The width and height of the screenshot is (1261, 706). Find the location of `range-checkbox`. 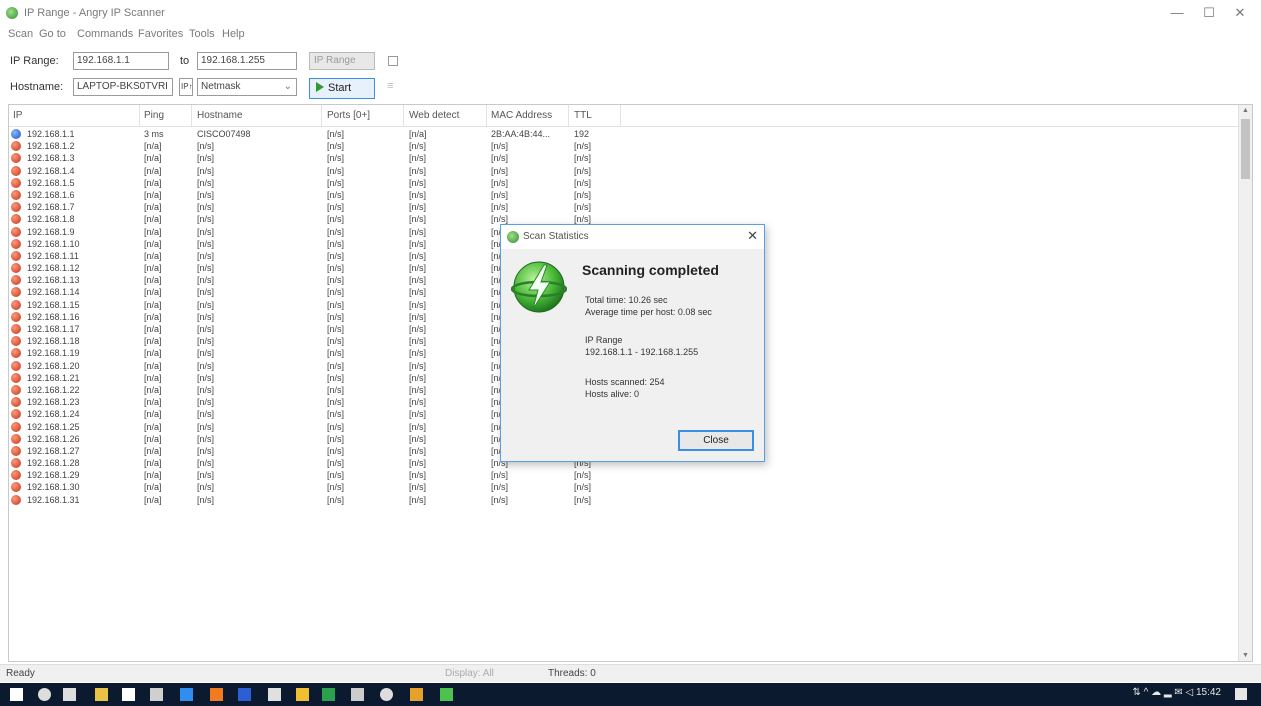

range-checkbox is located at coordinates (393, 61).